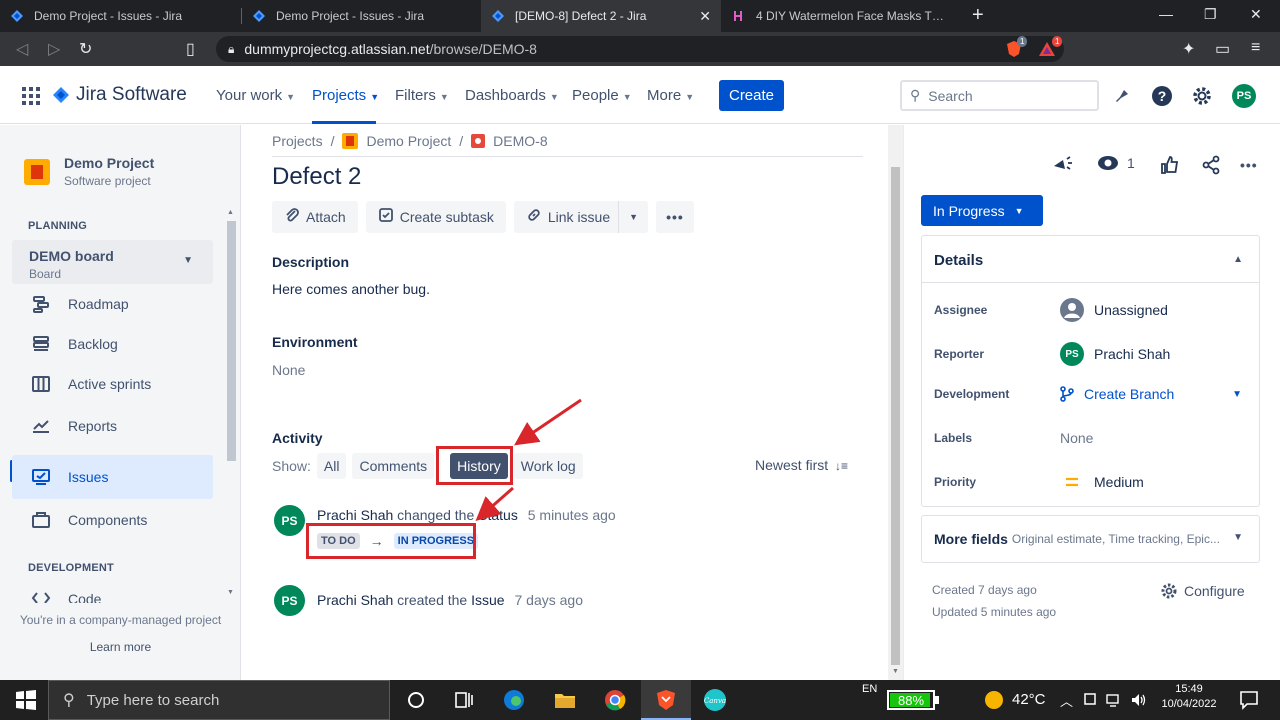 The height and width of the screenshot is (720, 1280). I want to click on browser-tab-2: Demo Project - Issues - Jira, so click(361, 16).